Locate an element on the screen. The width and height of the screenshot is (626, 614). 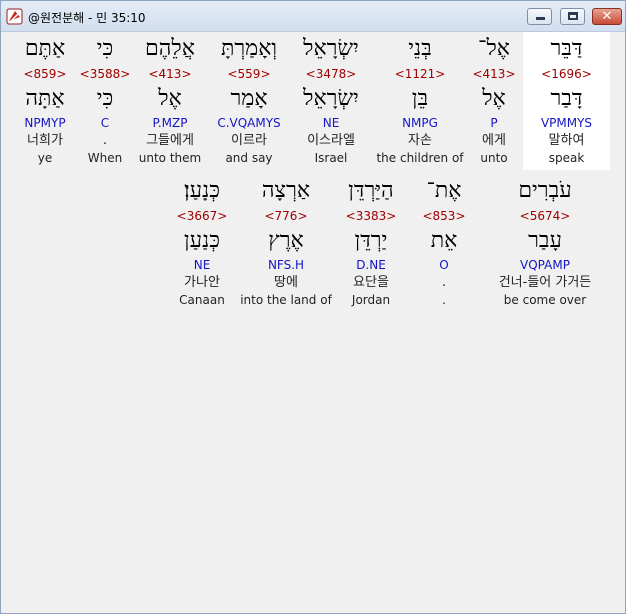
lemma-word: אֵת is located at coordinates (444, 240).